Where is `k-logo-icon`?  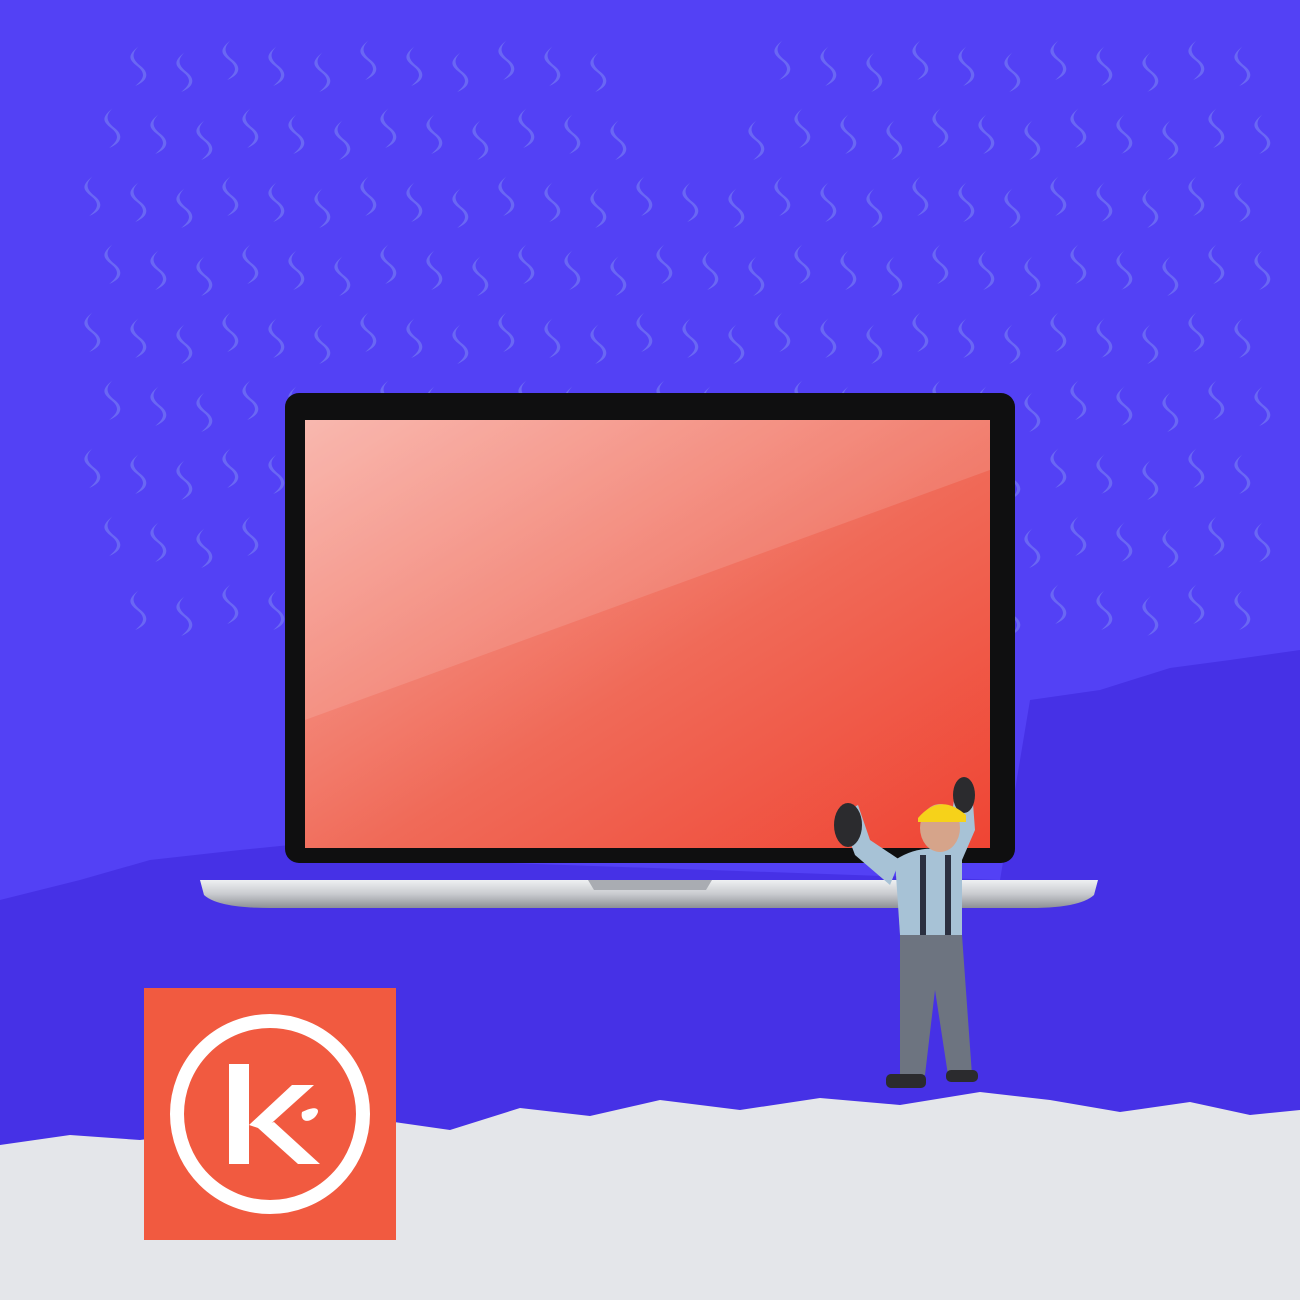
k-logo-icon is located at coordinates (270, 1114).